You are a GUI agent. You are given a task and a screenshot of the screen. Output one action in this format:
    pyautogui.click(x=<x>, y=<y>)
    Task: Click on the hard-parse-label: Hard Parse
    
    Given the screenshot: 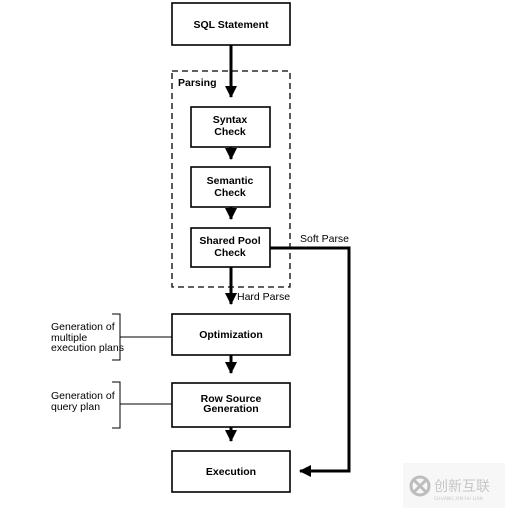 What is the action you would take?
    pyautogui.click(x=263, y=297)
    